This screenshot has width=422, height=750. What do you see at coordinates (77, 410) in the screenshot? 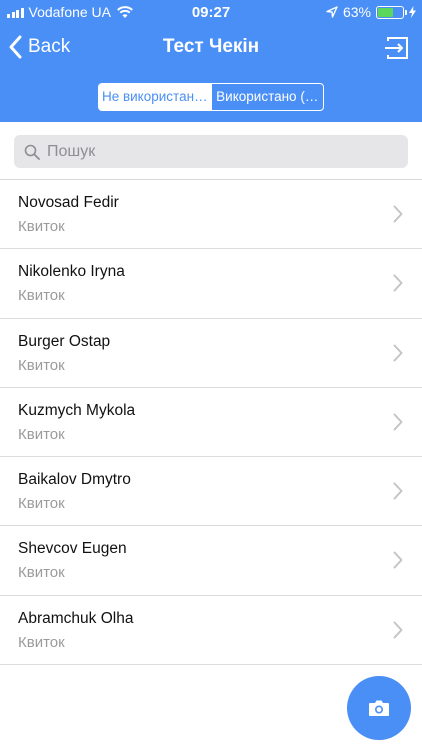
I see `attendee-name: Kuzmych Mykola` at bounding box center [77, 410].